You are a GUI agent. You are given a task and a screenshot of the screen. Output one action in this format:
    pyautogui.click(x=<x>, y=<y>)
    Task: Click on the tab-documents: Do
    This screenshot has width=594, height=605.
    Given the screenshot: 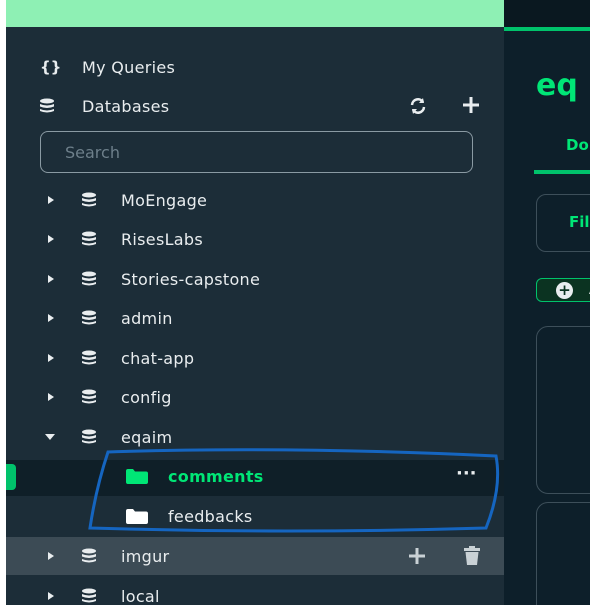 What is the action you would take?
    pyautogui.click(x=564, y=152)
    